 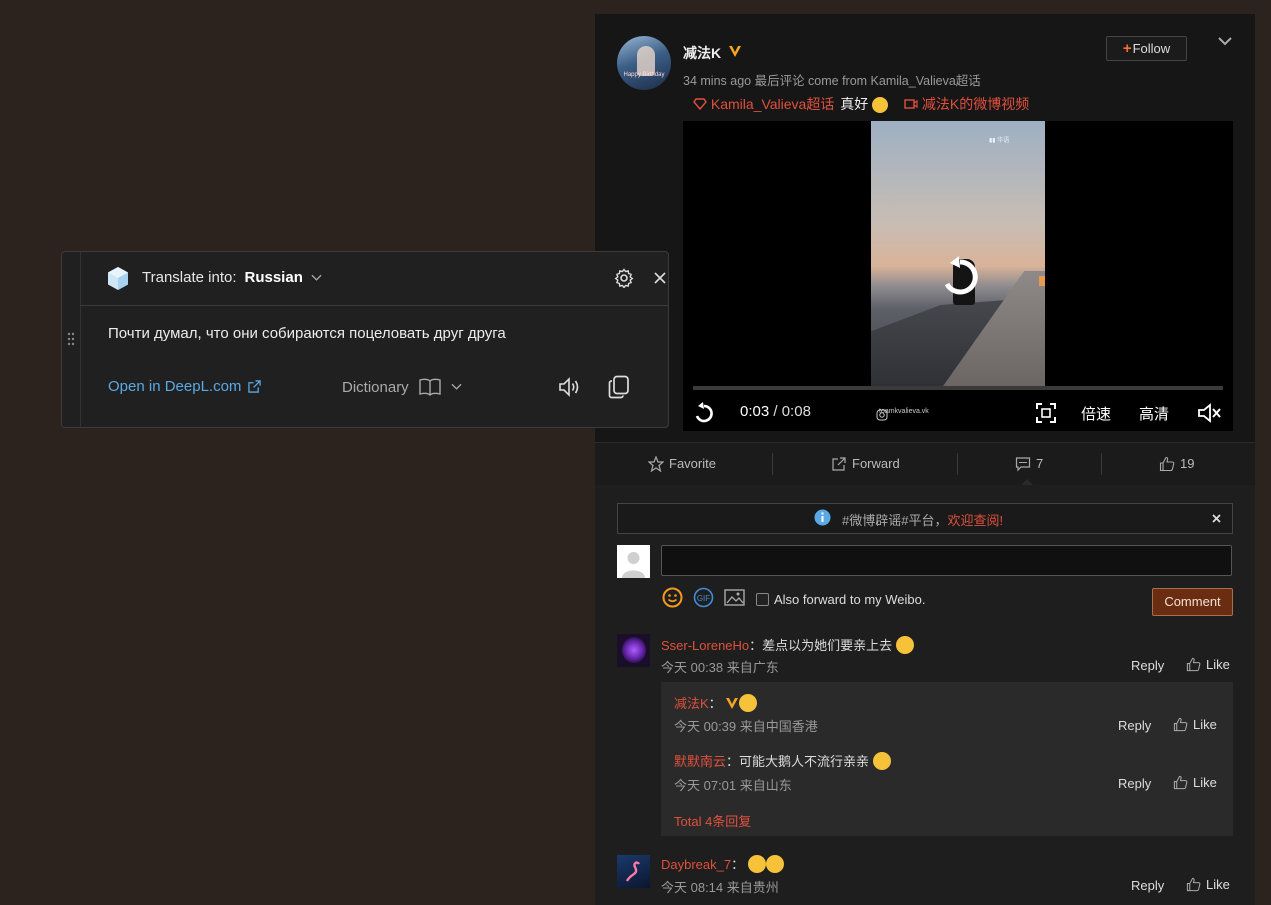 I want to click on post-tags: Kamila_Valieva超话 真好 减法K的微博视频, so click(x=861, y=104).